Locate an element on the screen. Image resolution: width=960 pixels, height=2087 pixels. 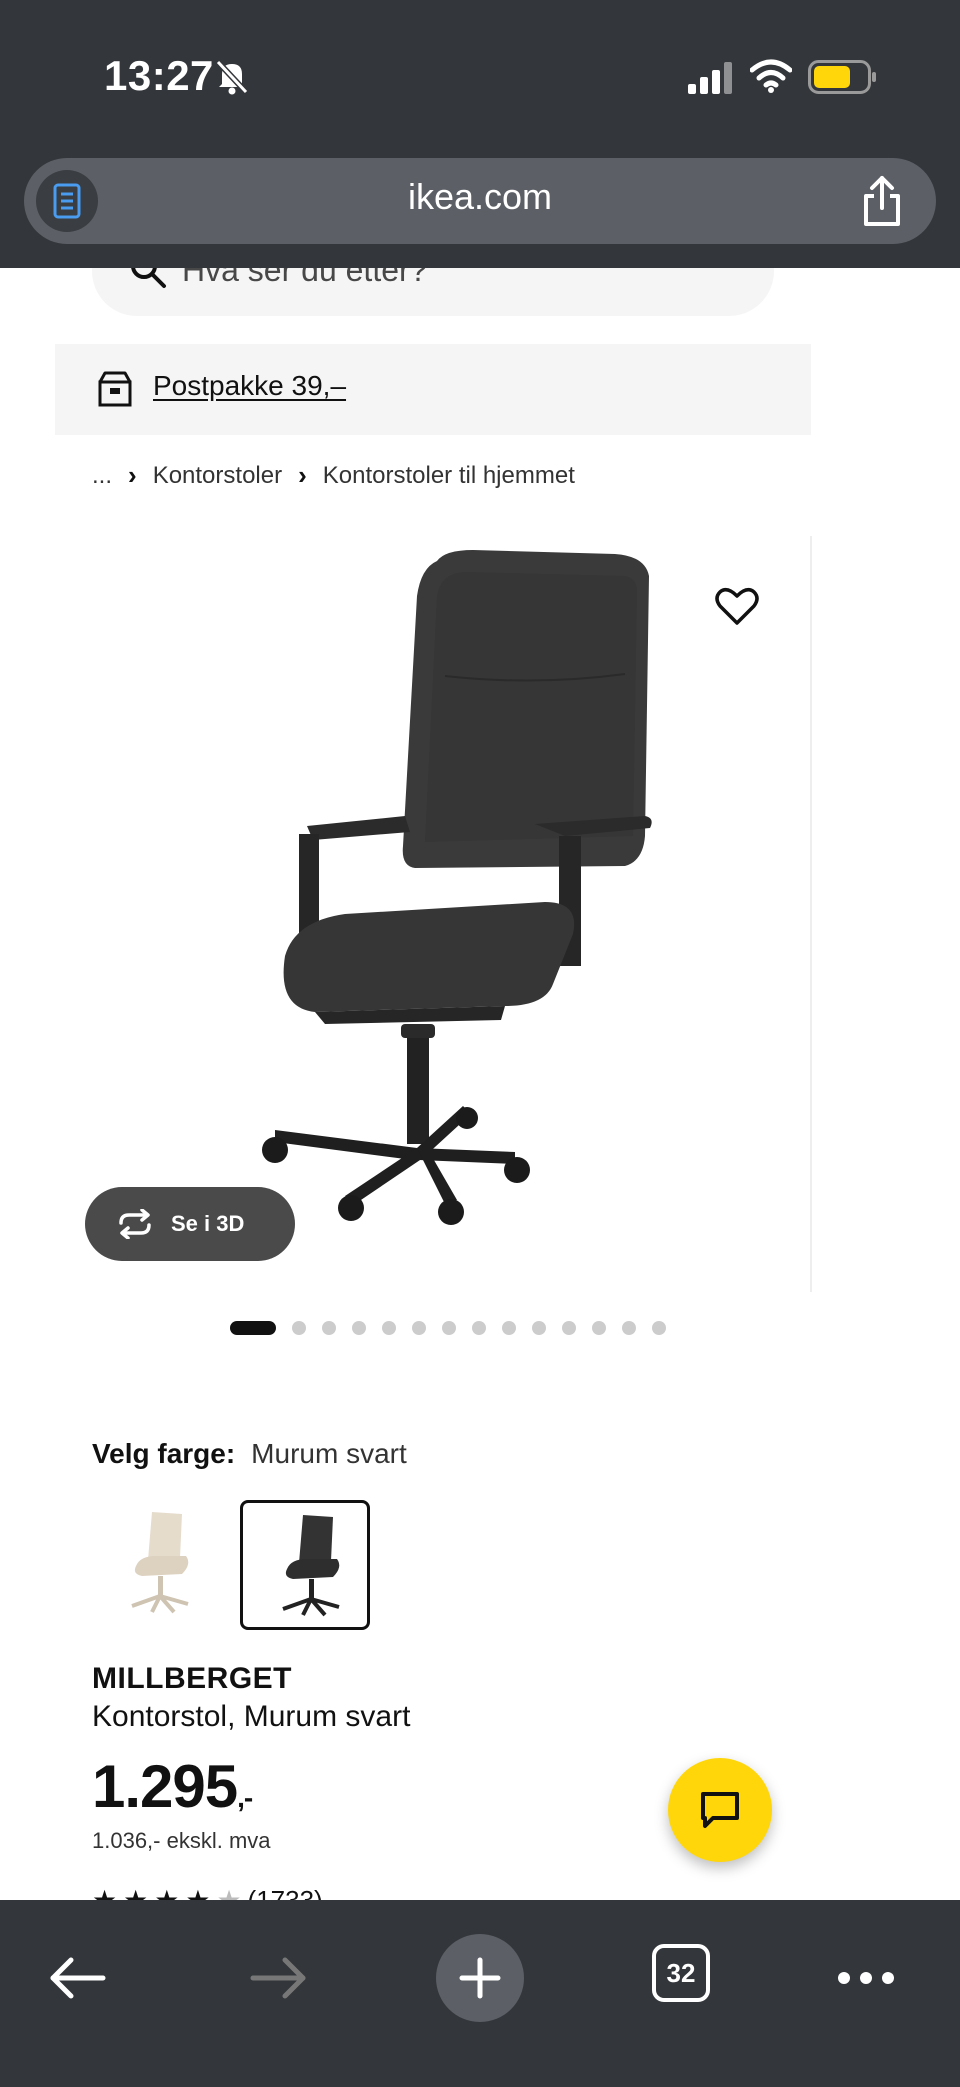
browser-bottom-toolbar: 32 is located at coordinates (480, 1993).